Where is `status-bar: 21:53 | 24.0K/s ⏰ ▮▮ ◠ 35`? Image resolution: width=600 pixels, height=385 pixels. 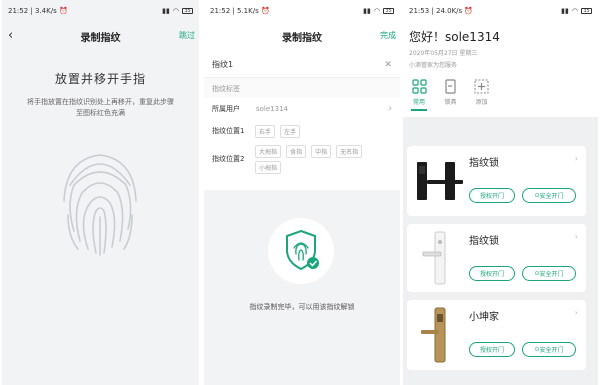
status-bar: 21:53 | 24.0K/s ⏰ ▮▮ ◠ 35 is located at coordinates (500, 11).